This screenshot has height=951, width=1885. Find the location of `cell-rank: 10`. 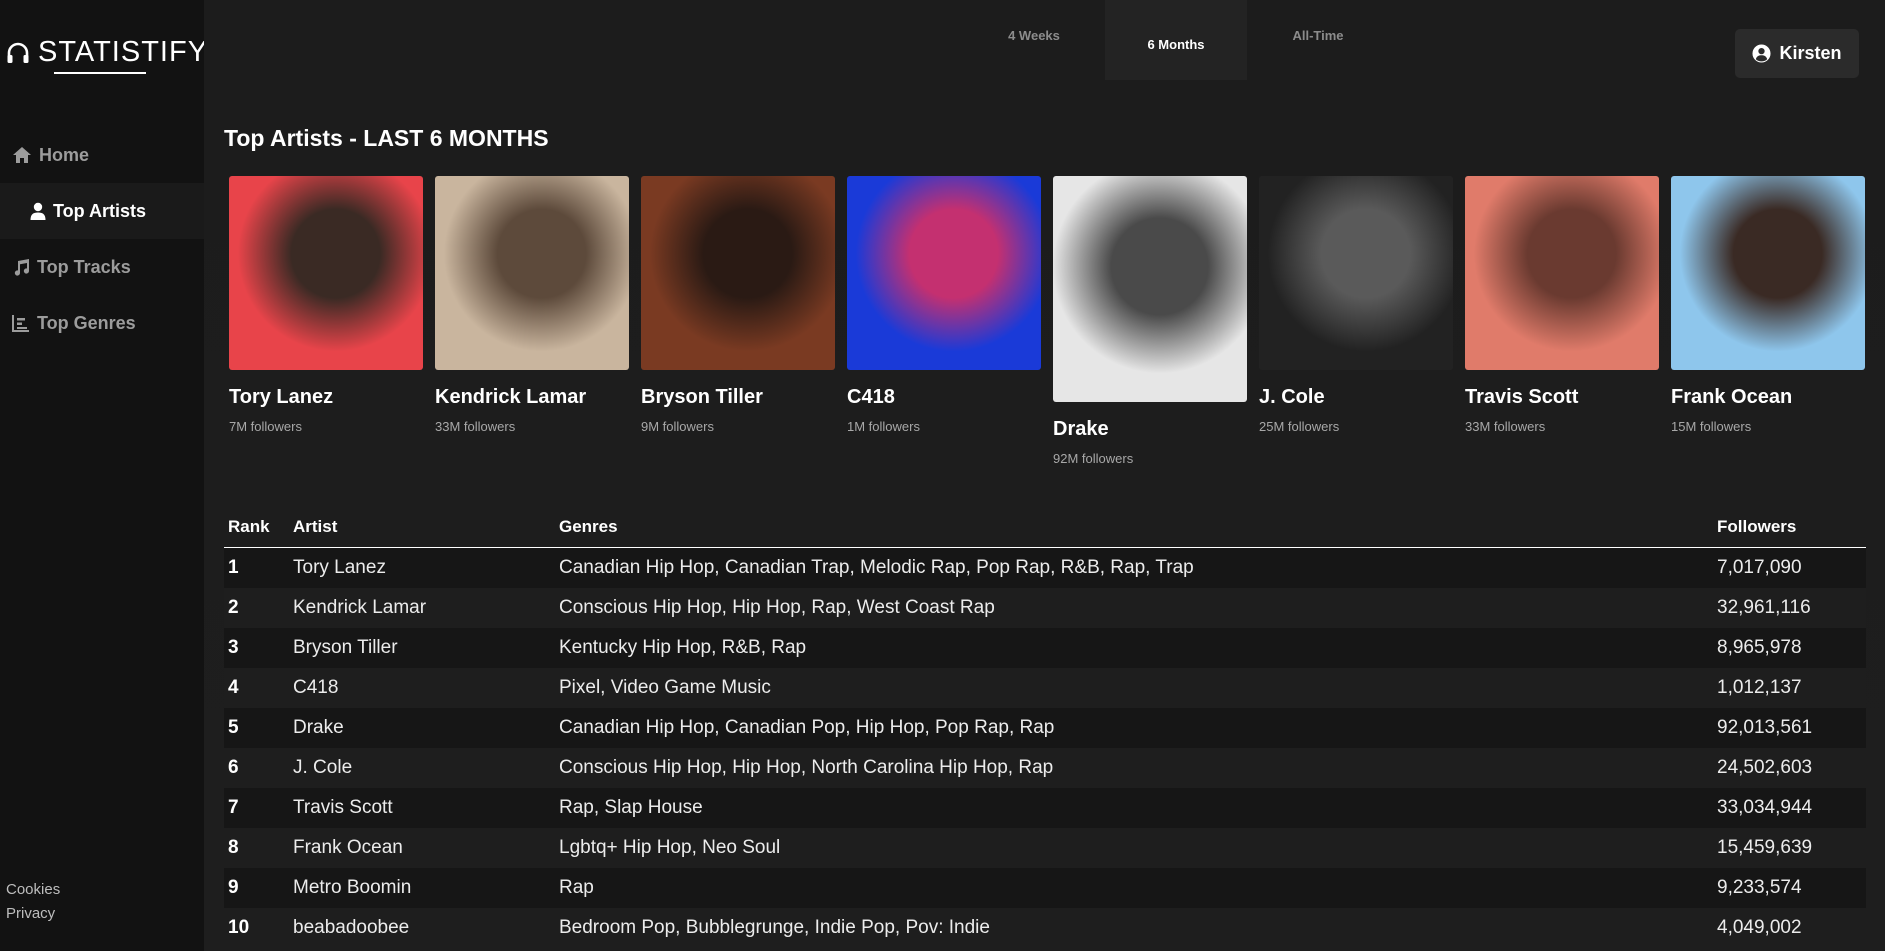

cell-rank: 10 is located at coordinates (239, 927).